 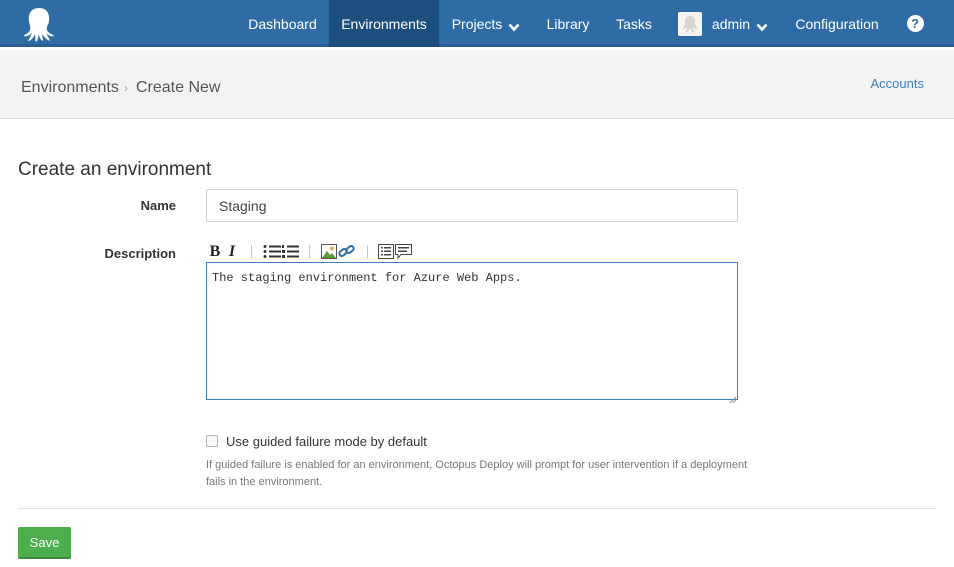 What do you see at coordinates (733, 397) in the screenshot?
I see `resize-handle-icon` at bounding box center [733, 397].